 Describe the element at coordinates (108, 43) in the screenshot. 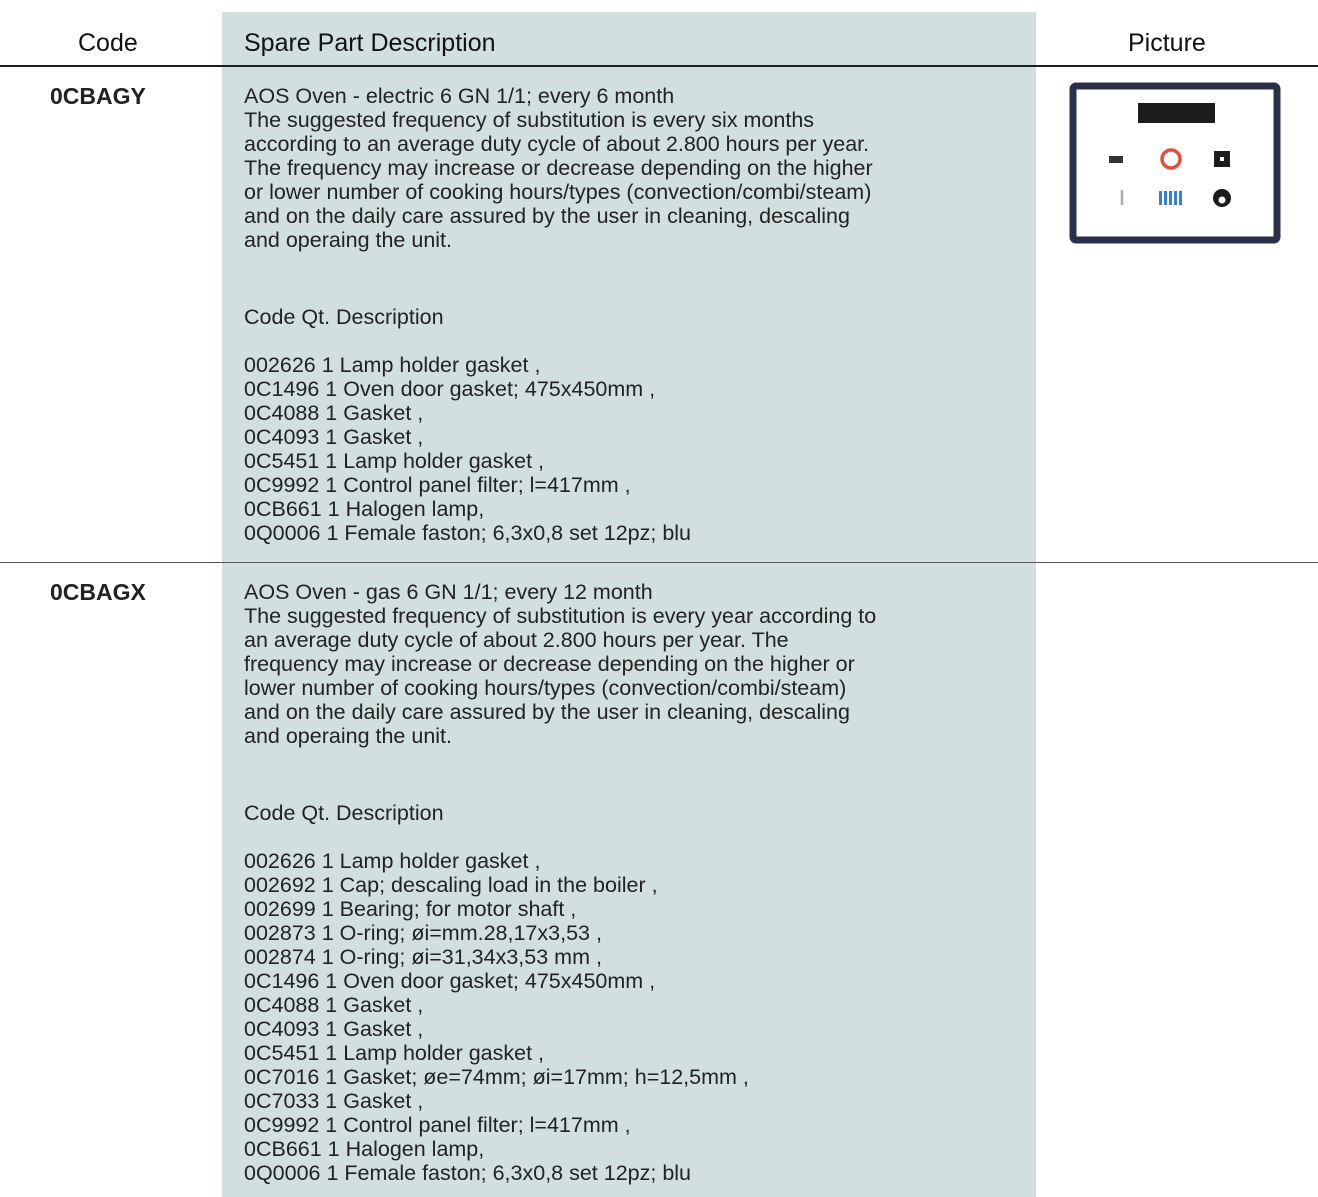

I see `column-header-code: Code` at that location.